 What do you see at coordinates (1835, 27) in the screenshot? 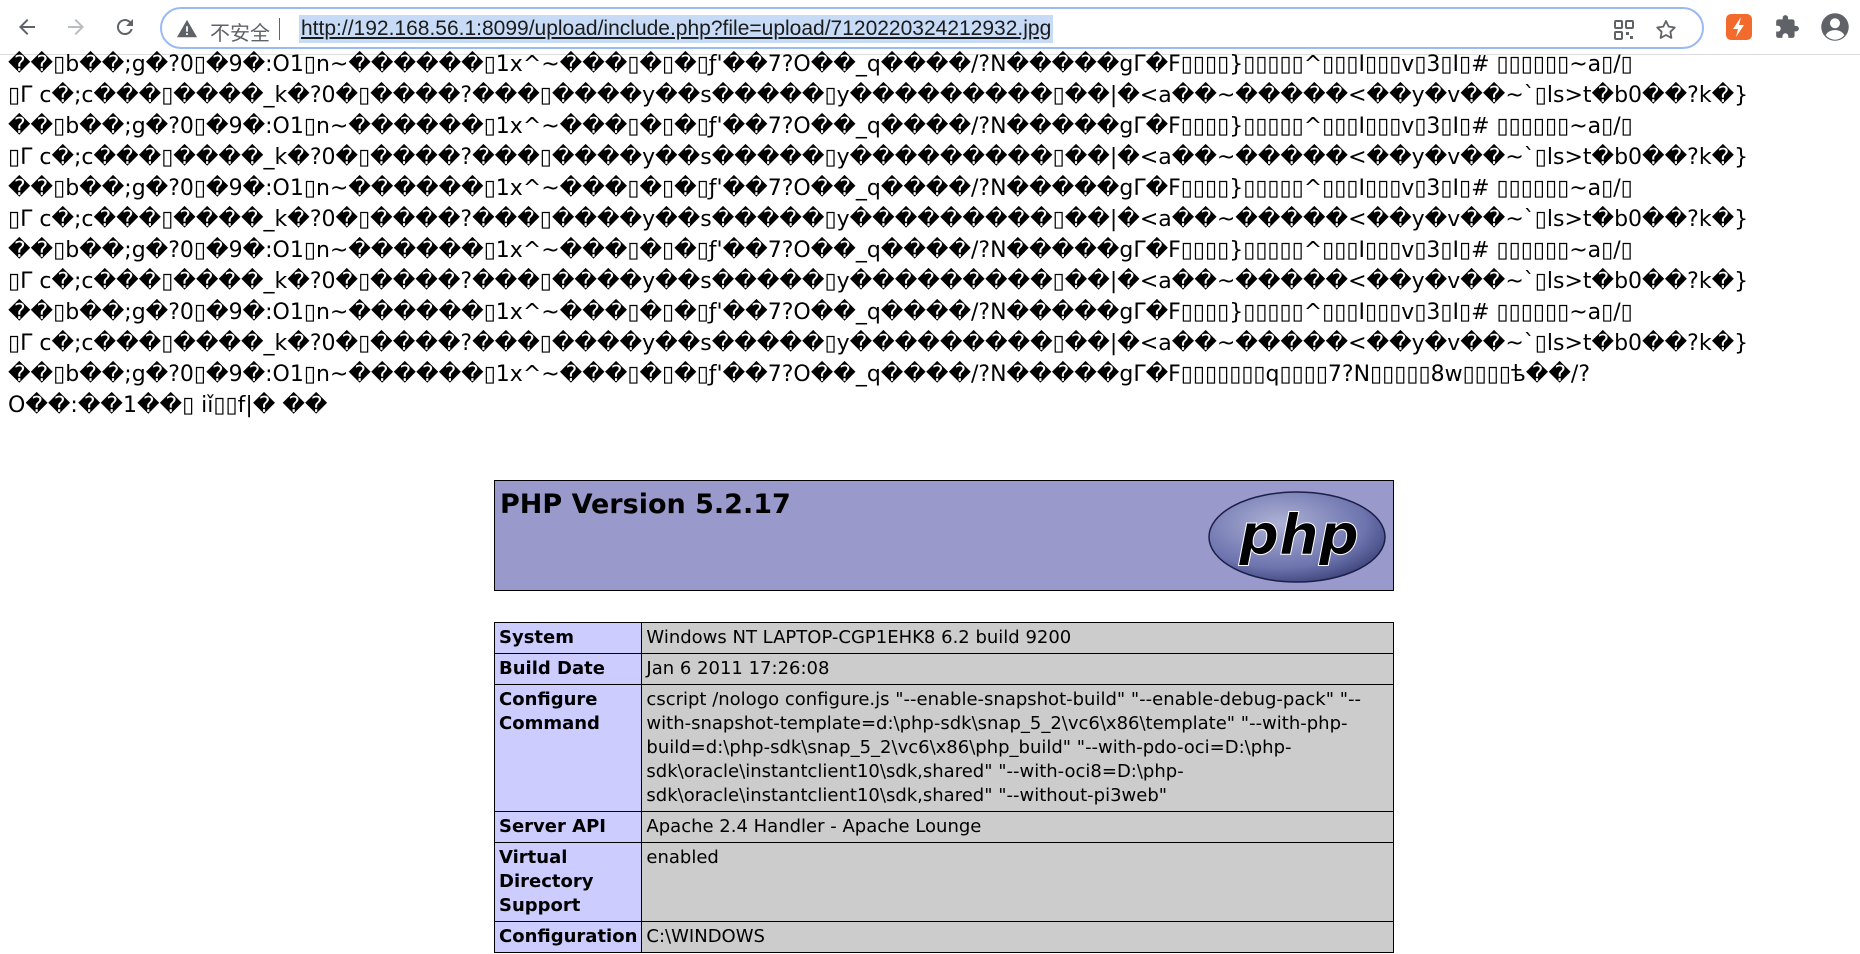
I see `account-icon` at bounding box center [1835, 27].